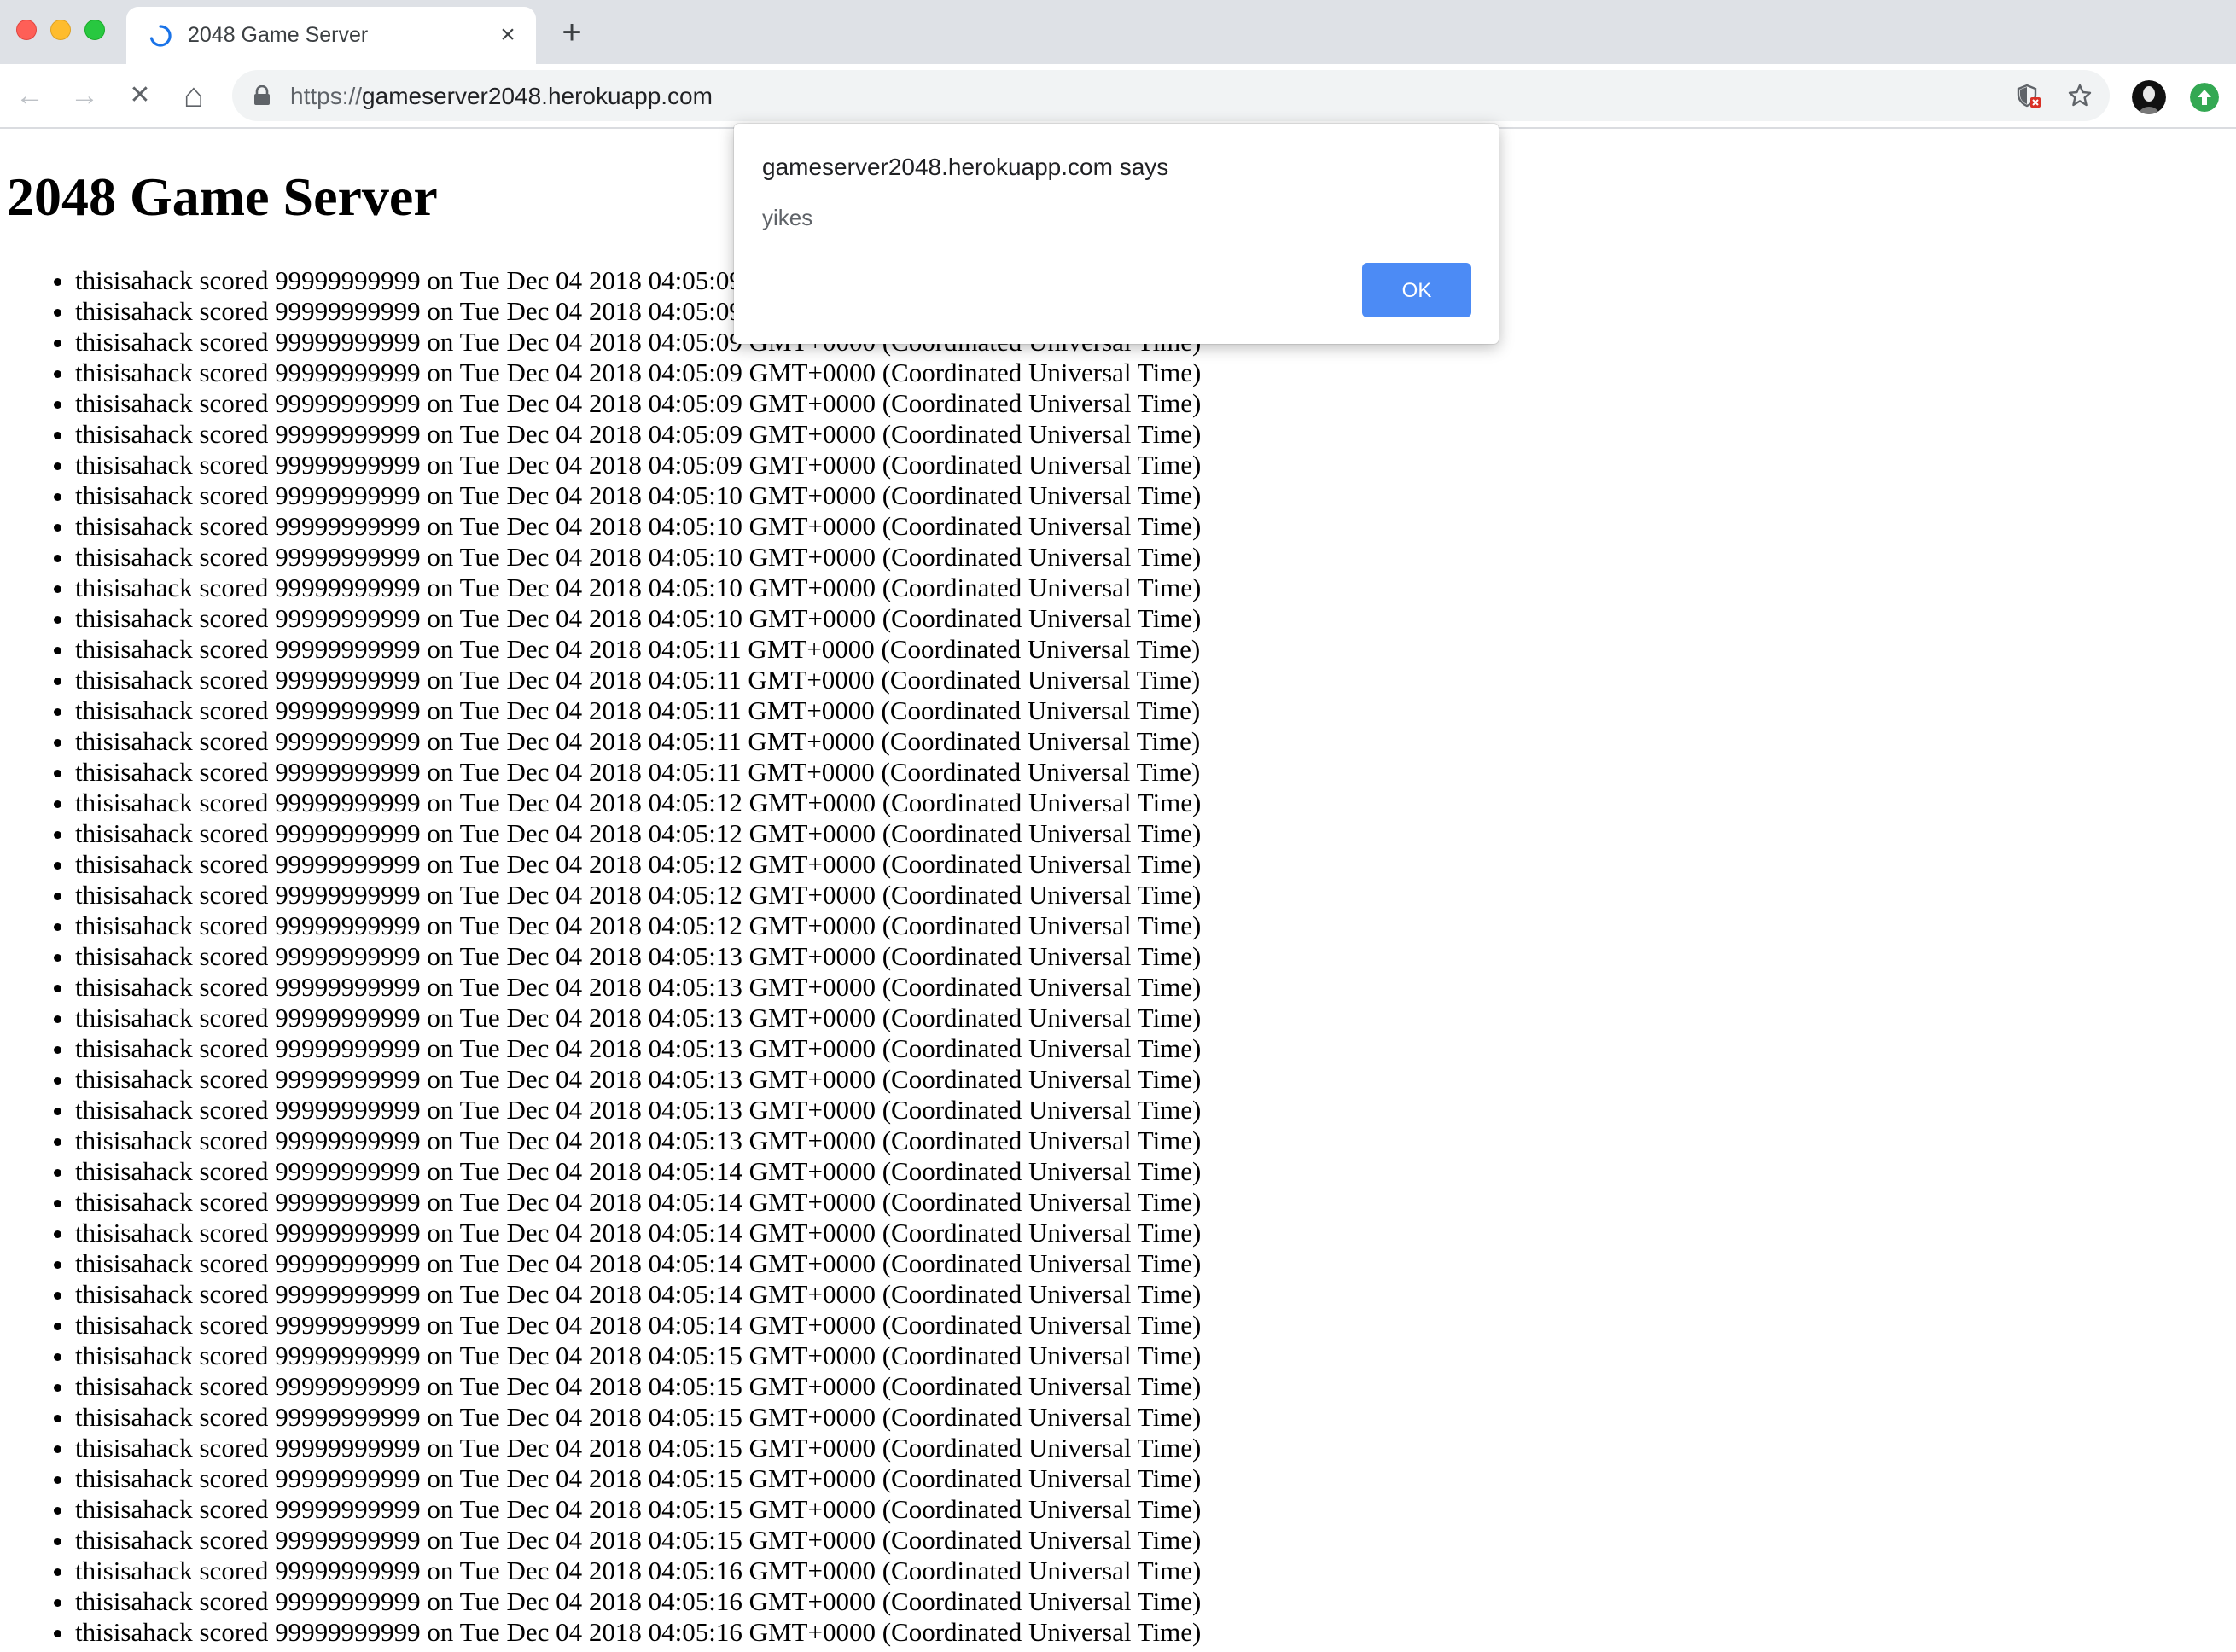  I want to click on upload-arrow-icon, so click(2205, 97).